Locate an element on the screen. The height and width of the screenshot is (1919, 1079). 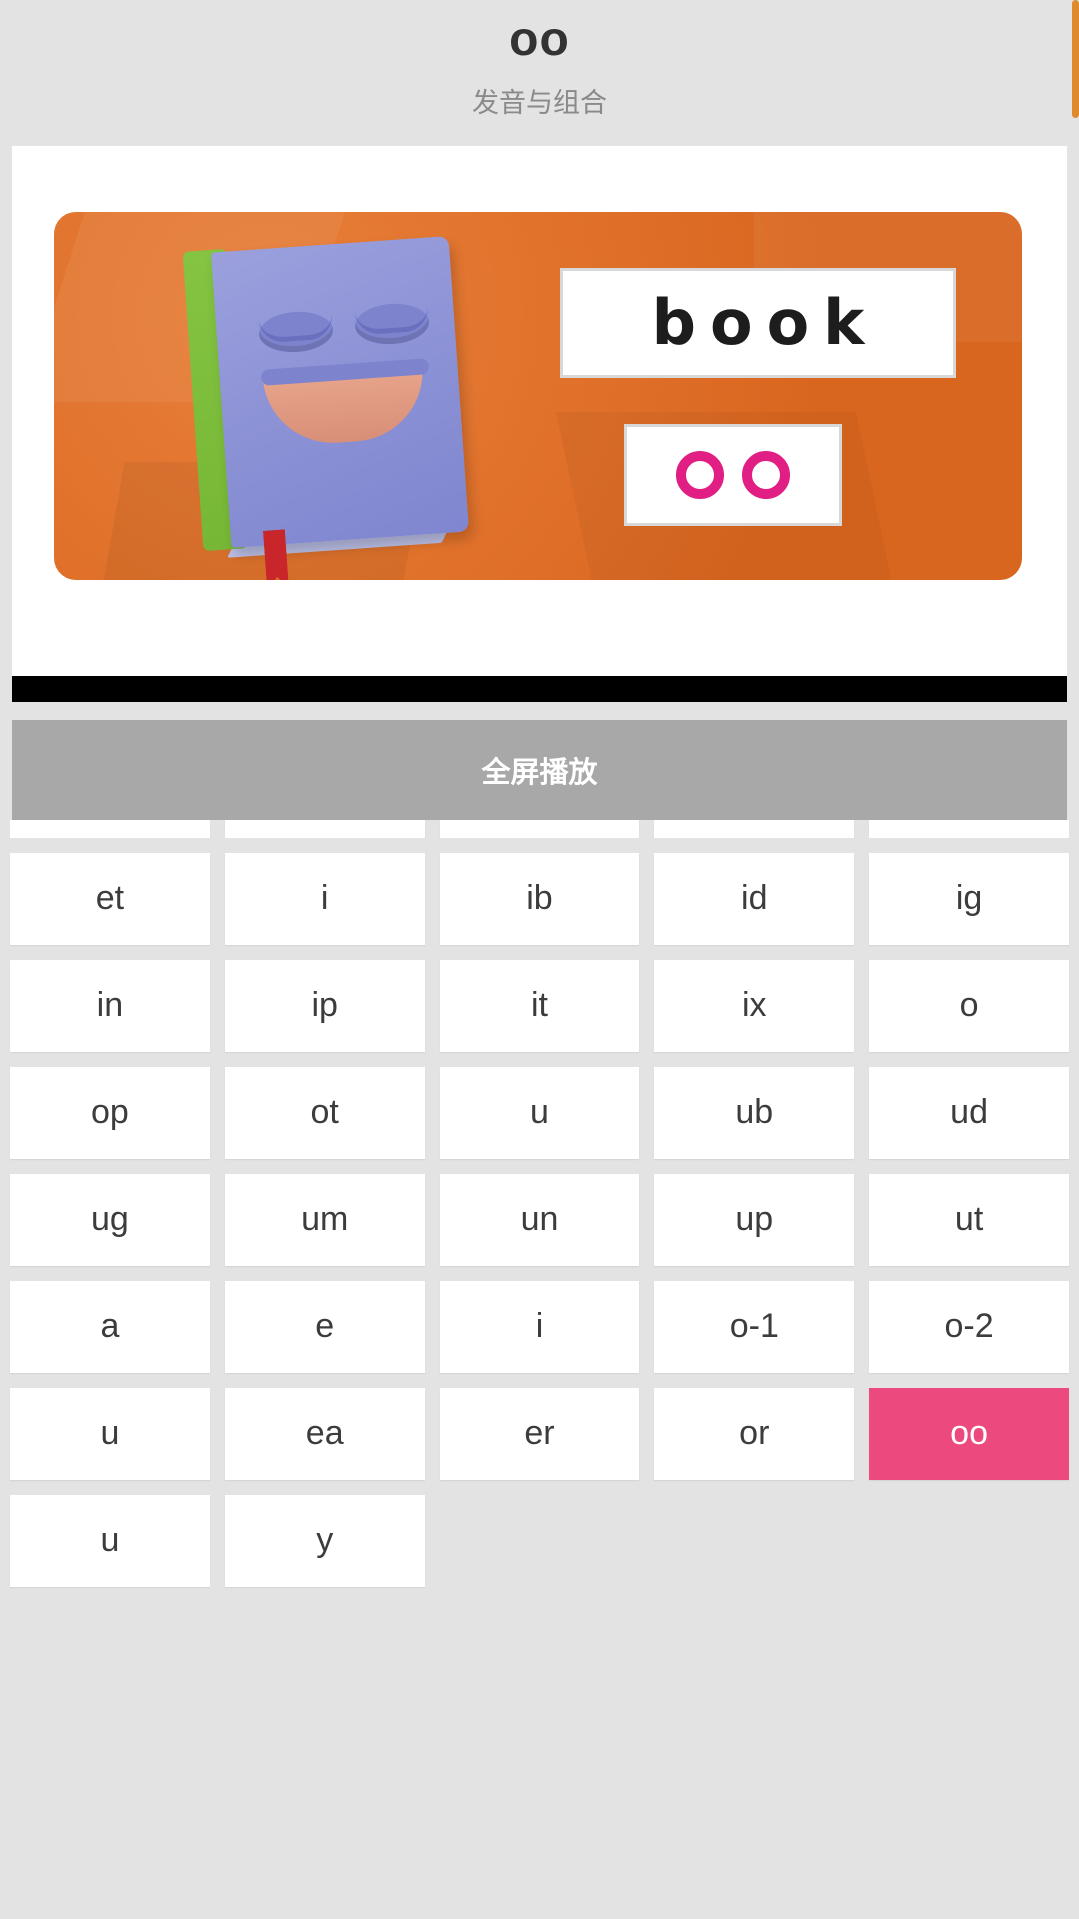
chip-um: um is located at coordinates (324, 1219).